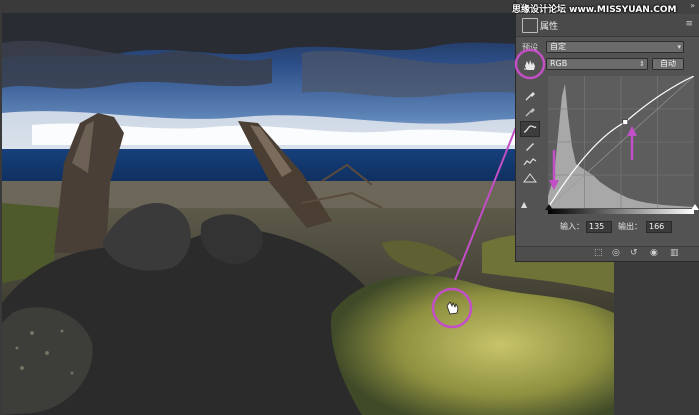 Image resolution: width=699 pixels, height=415 pixels. Describe the element at coordinates (594, 9) in the screenshot. I see `site-watermark: 思缘设计论坛 www.MISSYUAN.COM` at that location.